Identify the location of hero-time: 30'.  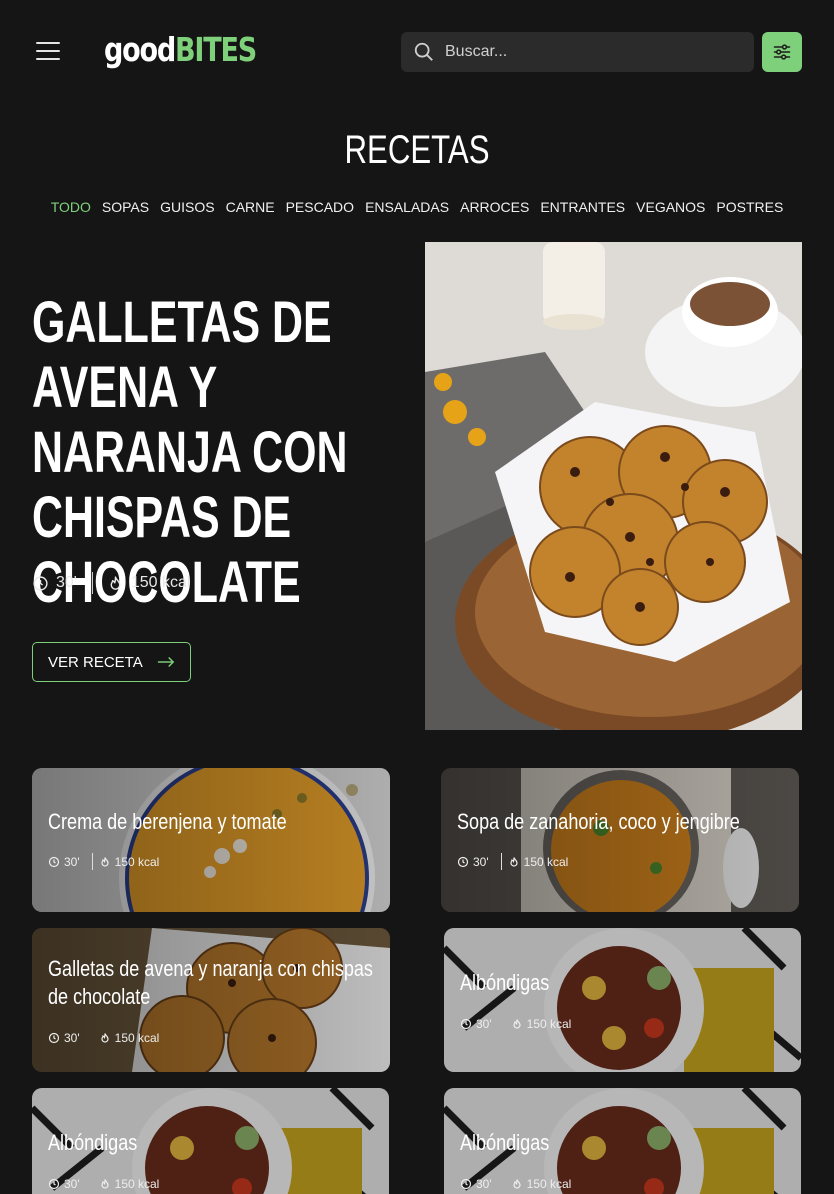
(66, 582).